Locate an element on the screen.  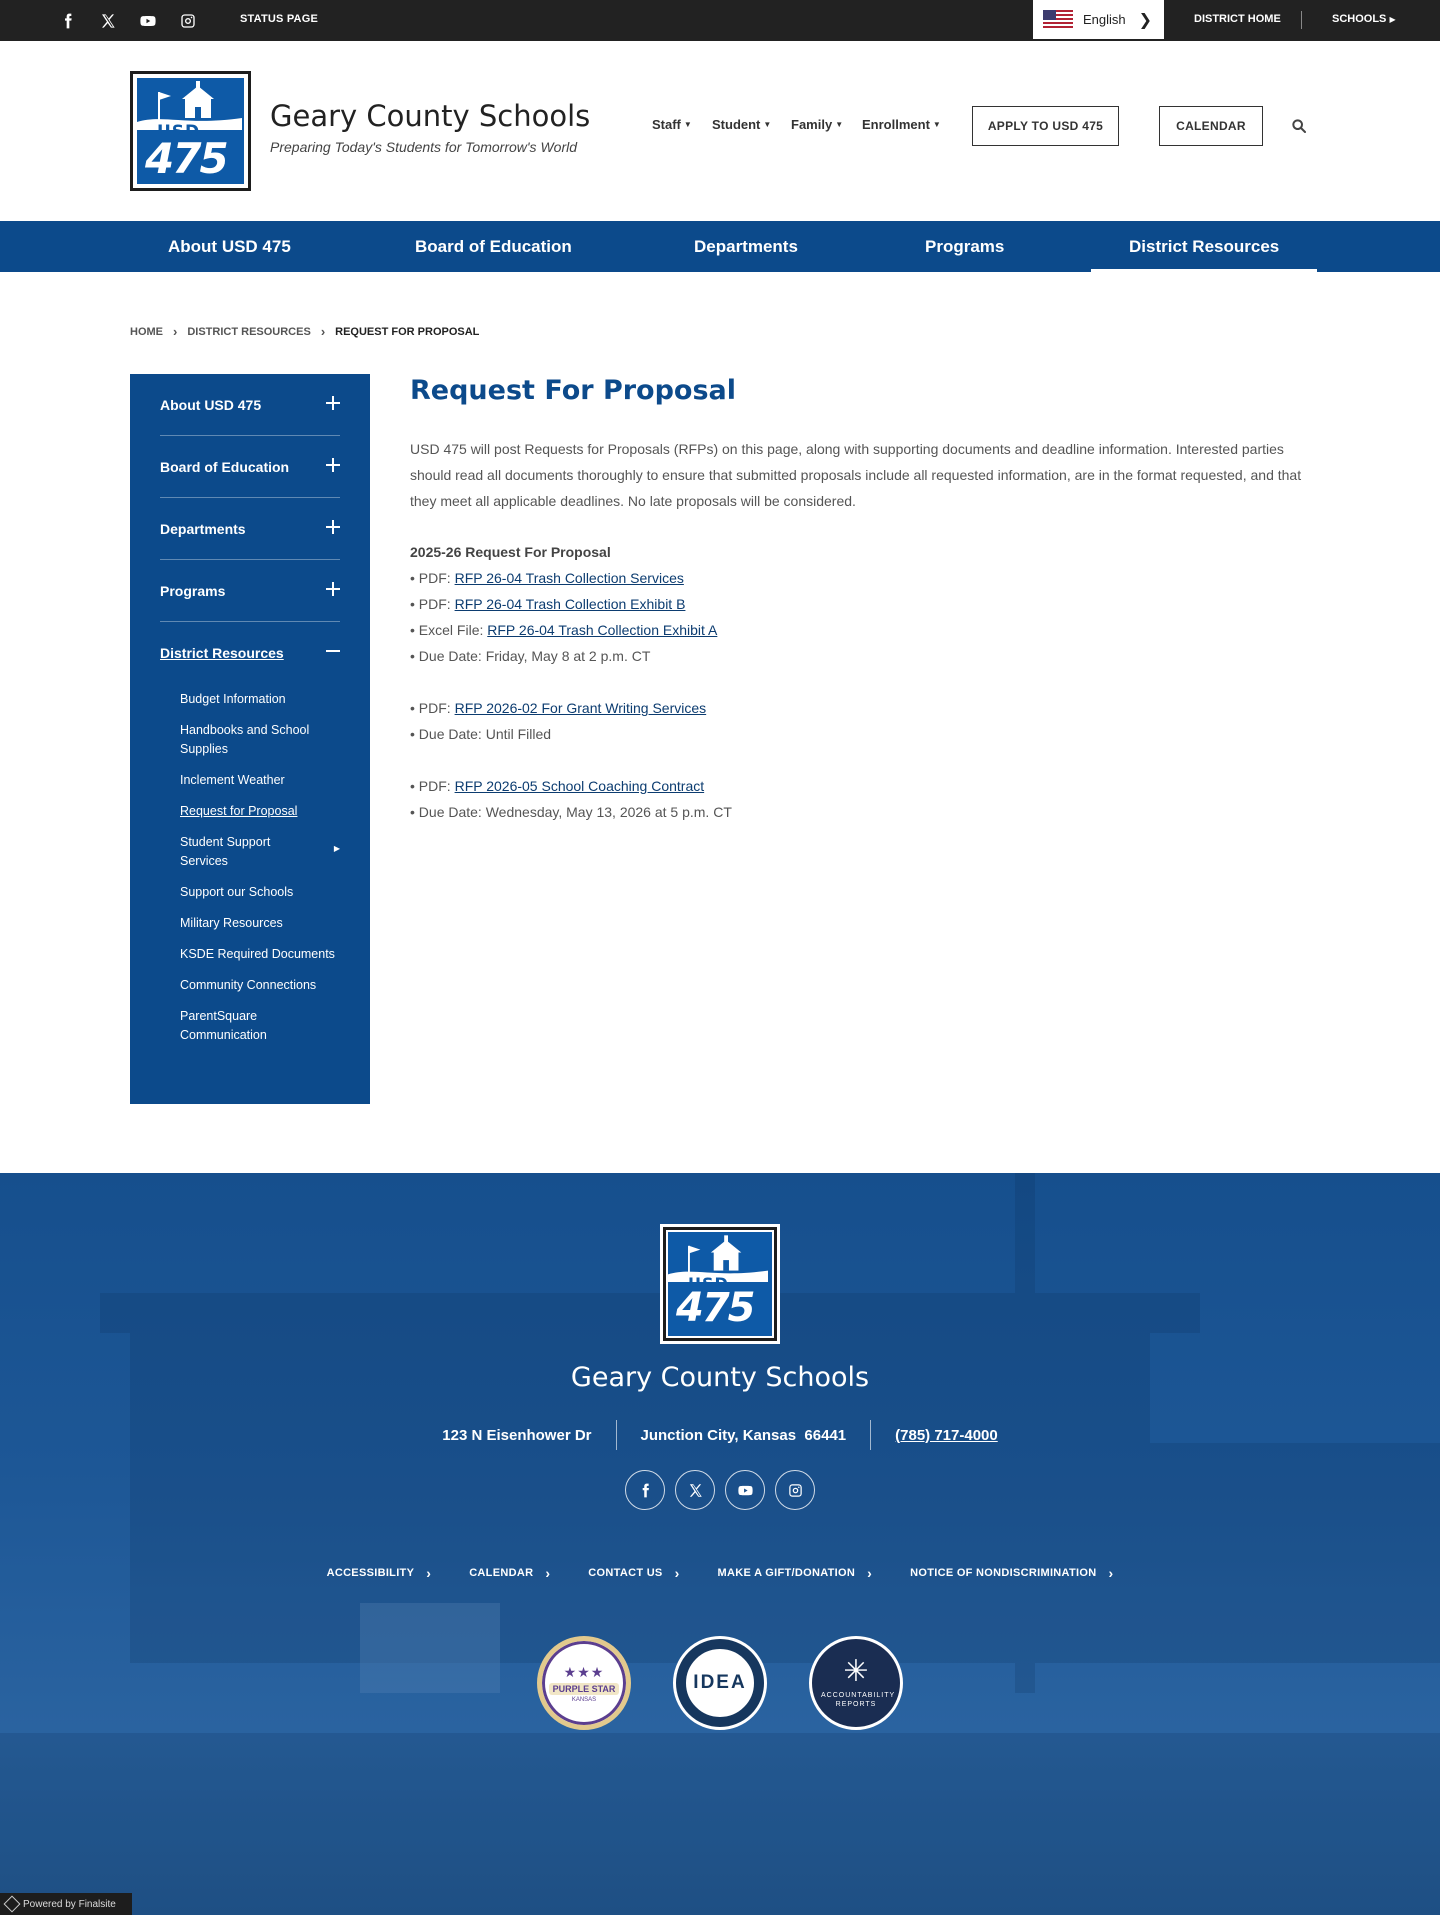
logo-number-text: 475 is located at coordinates (715, 1308).